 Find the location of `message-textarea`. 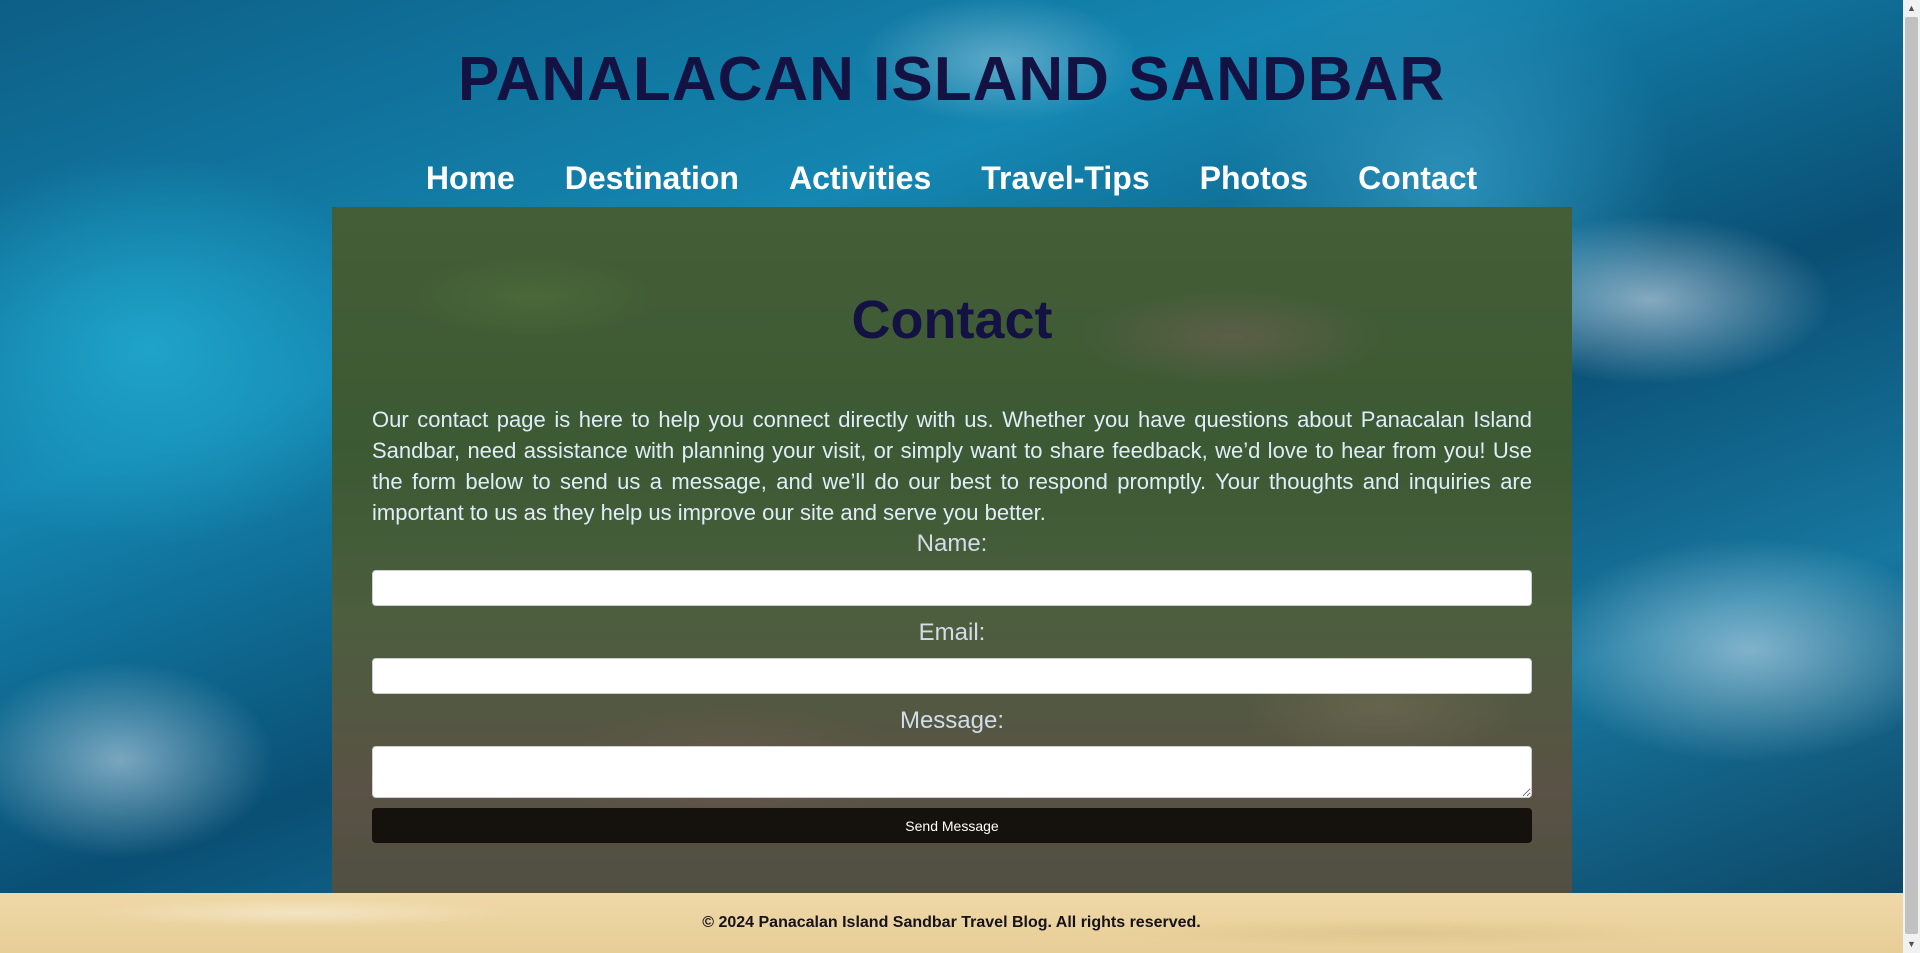

message-textarea is located at coordinates (952, 772).